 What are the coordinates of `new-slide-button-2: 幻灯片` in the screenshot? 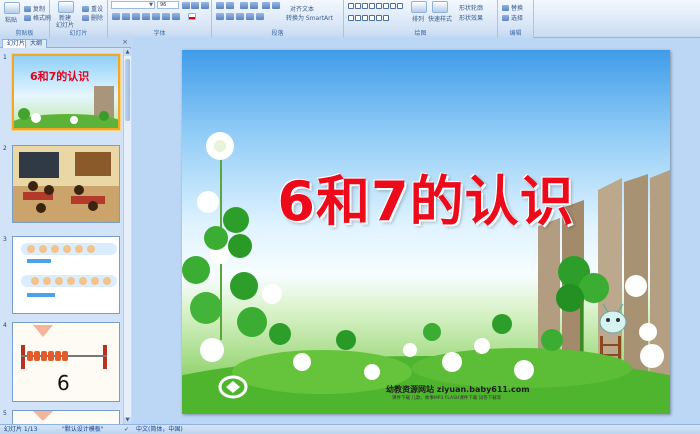 It's located at (65, 24).